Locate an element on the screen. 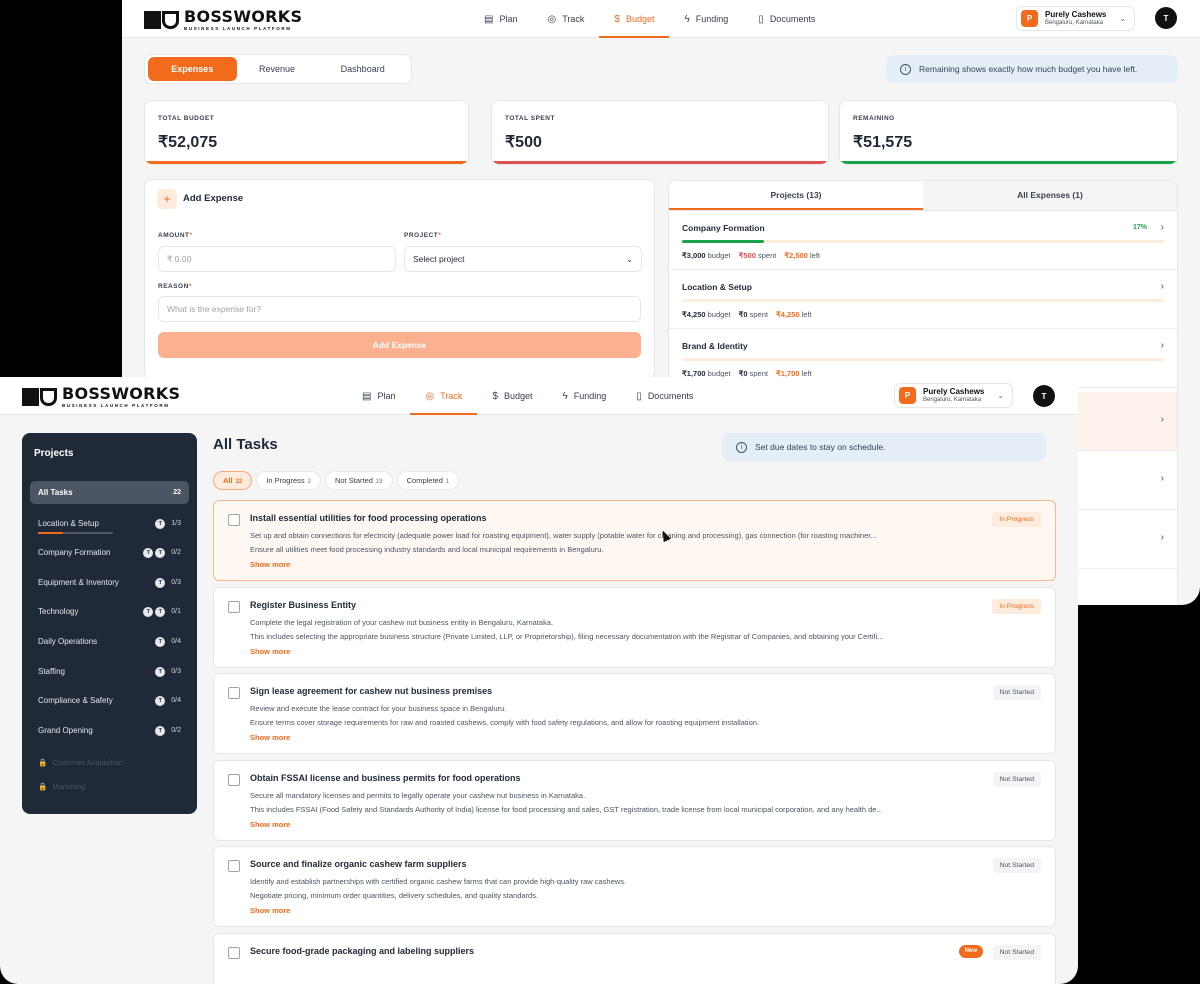 Image resolution: width=1200 pixels, height=984 pixels. tab-all-expenses: All Expenses (1) is located at coordinates (1050, 195).